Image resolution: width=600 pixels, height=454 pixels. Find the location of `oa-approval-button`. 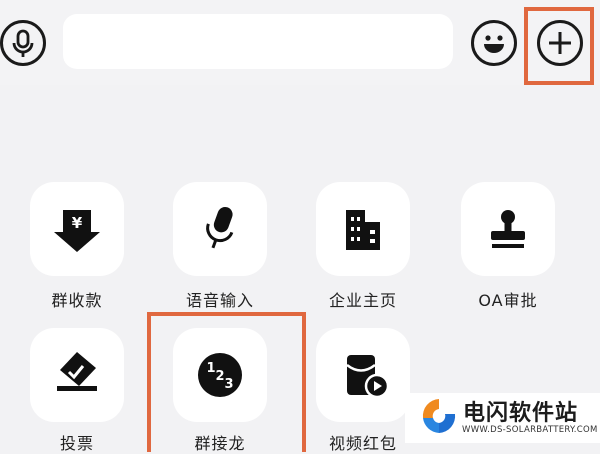

oa-approval-button is located at coordinates (508, 229).